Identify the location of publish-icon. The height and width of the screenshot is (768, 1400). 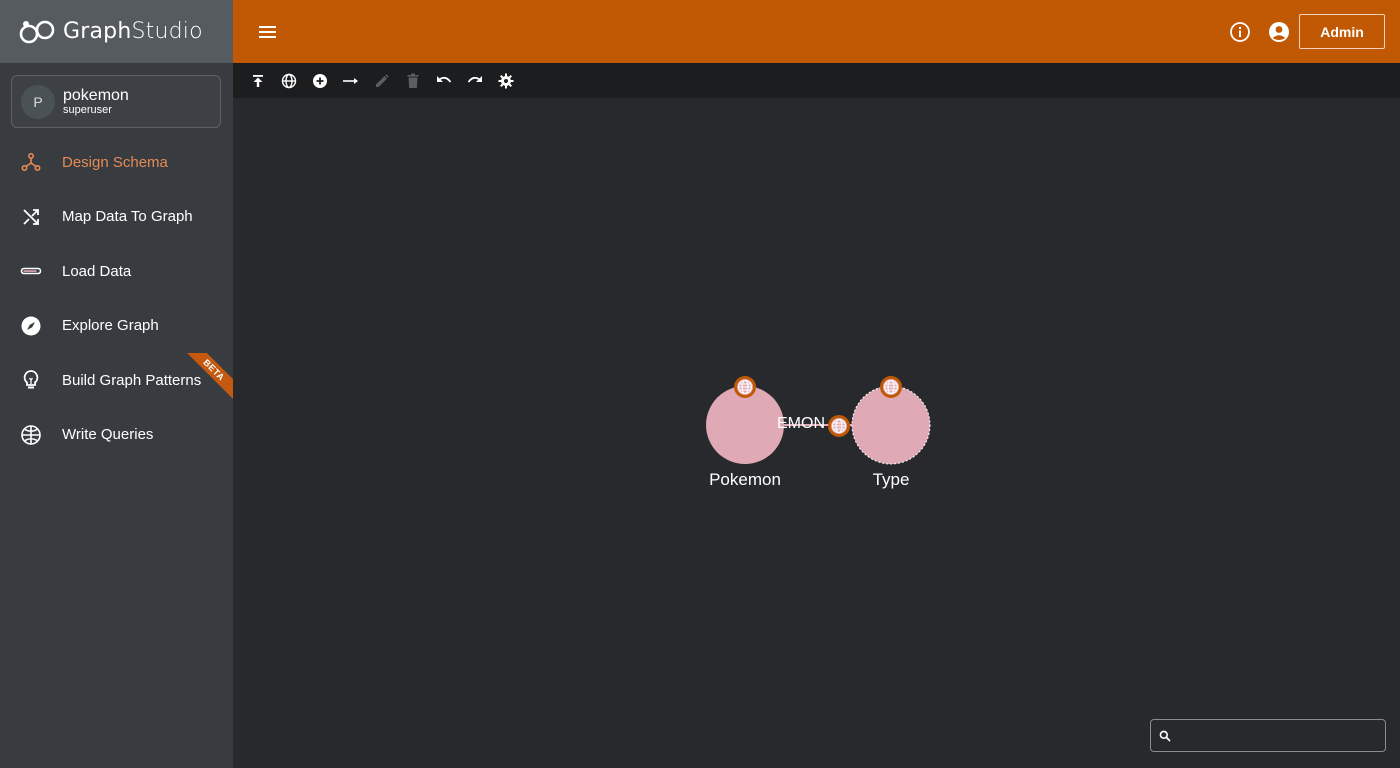
(257, 80).